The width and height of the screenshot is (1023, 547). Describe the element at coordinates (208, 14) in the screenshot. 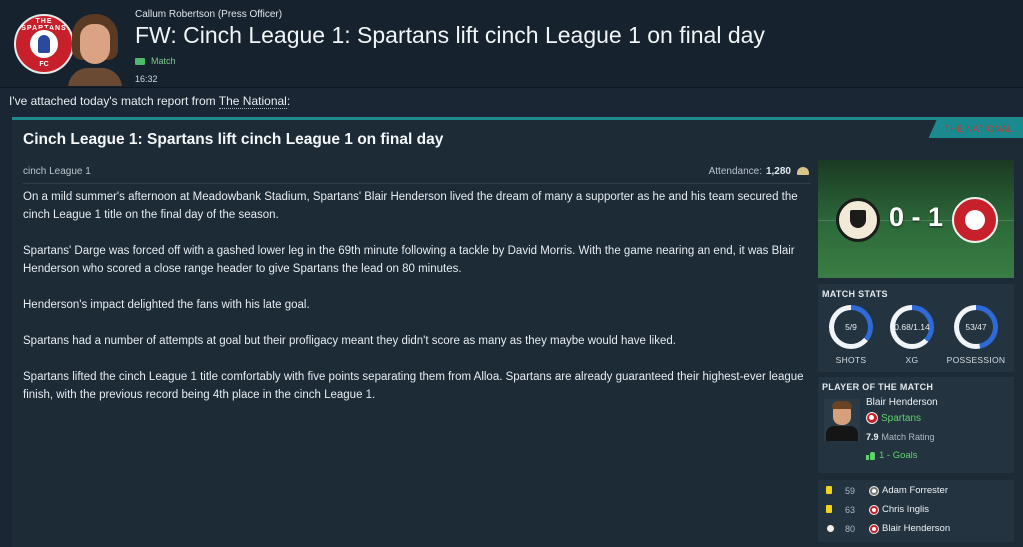

I see `sender-name: Callum Robertson (Press Officer)` at that location.